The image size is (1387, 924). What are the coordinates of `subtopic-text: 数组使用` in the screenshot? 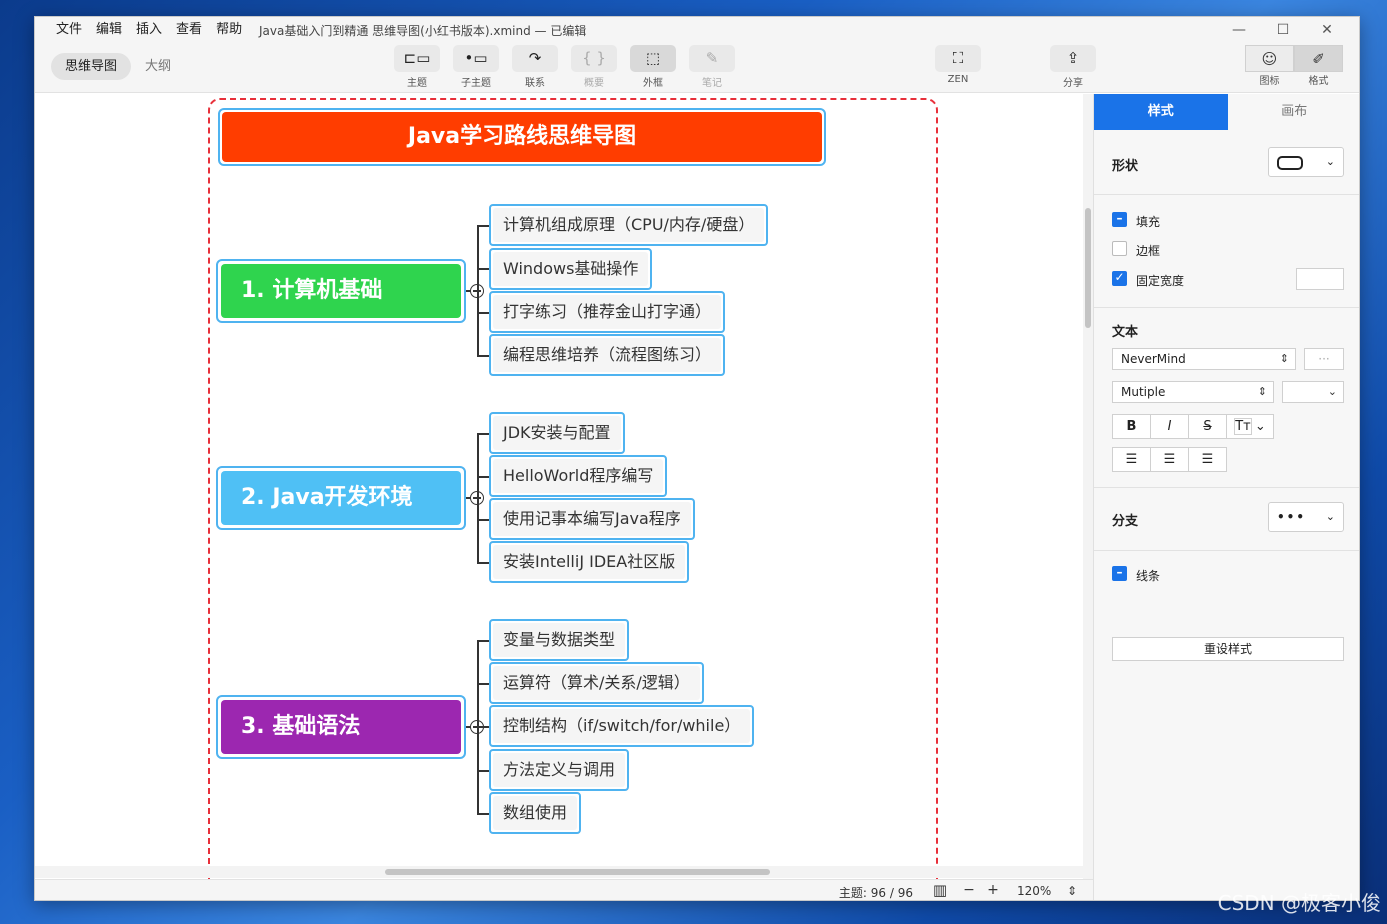 It's located at (535, 813).